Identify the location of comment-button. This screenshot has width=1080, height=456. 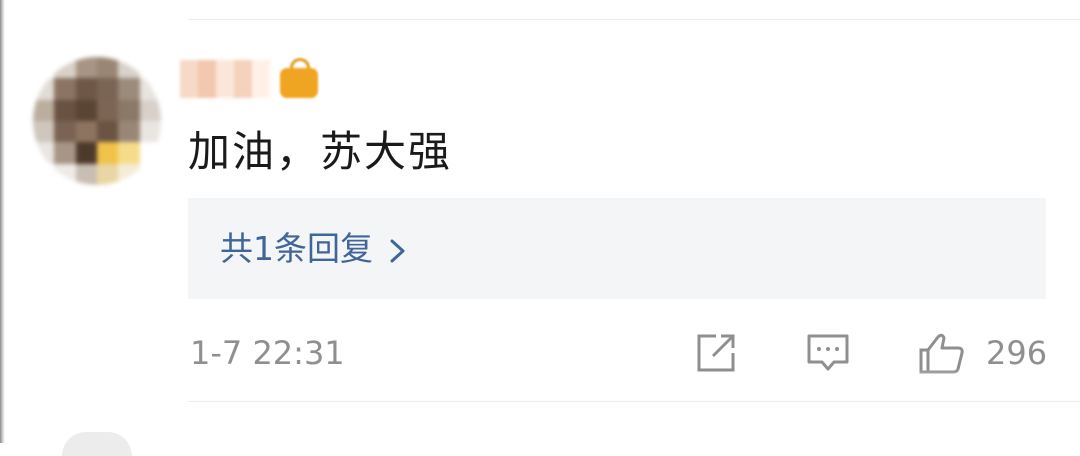
(828, 353).